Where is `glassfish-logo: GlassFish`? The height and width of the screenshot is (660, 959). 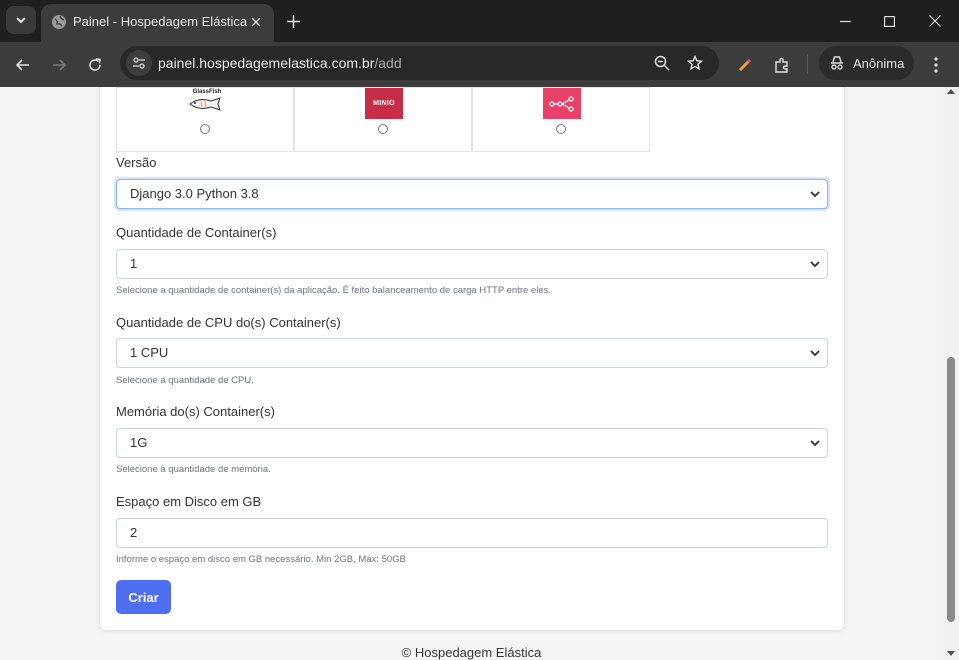
glassfish-logo: GlassFish is located at coordinates (207, 103).